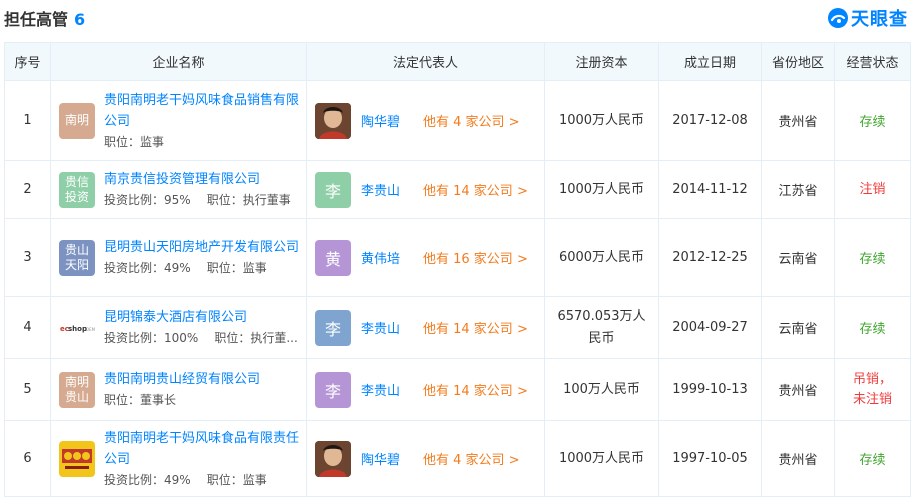 The width and height of the screenshot is (914, 501). I want to click on capital-text: 1000万人民币, so click(601, 120).